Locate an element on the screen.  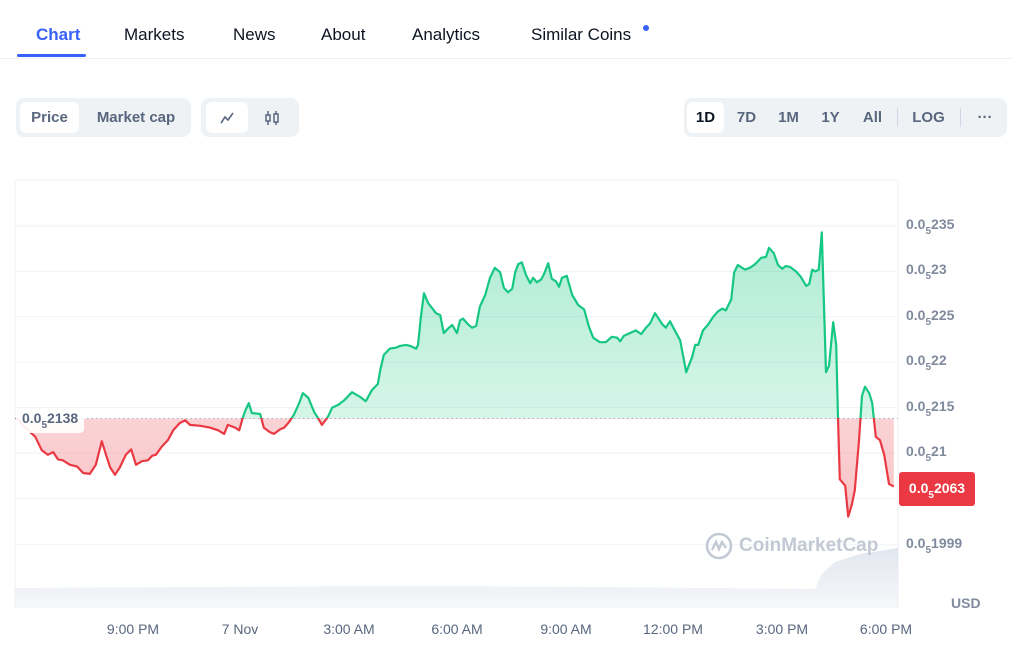
y-tick-label: 0.0523 is located at coordinates (926, 272).